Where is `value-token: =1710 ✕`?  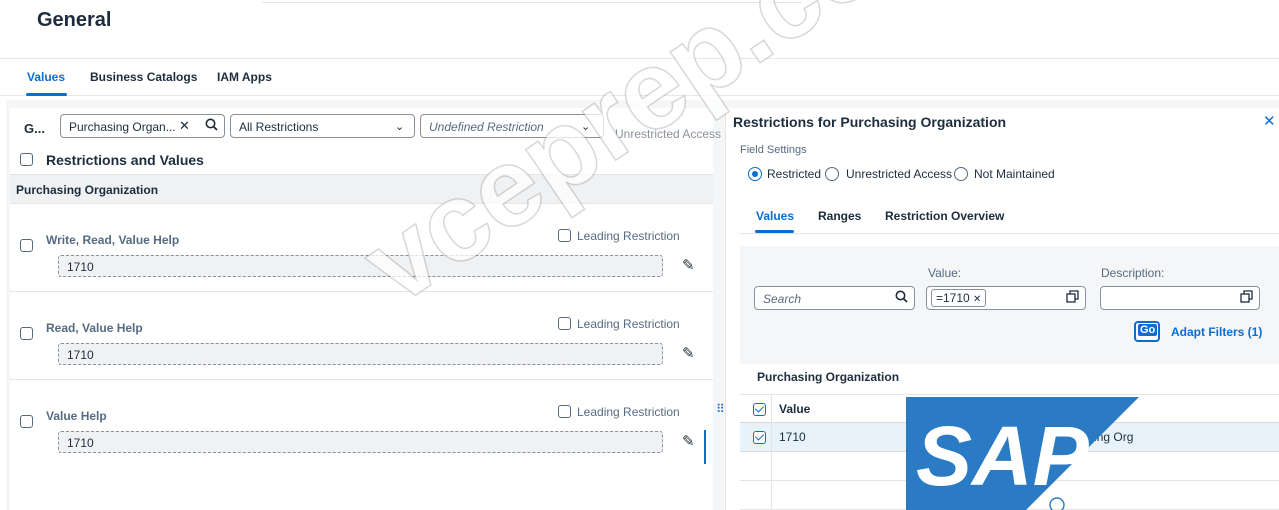
value-token: =1710 ✕ is located at coordinates (959, 298).